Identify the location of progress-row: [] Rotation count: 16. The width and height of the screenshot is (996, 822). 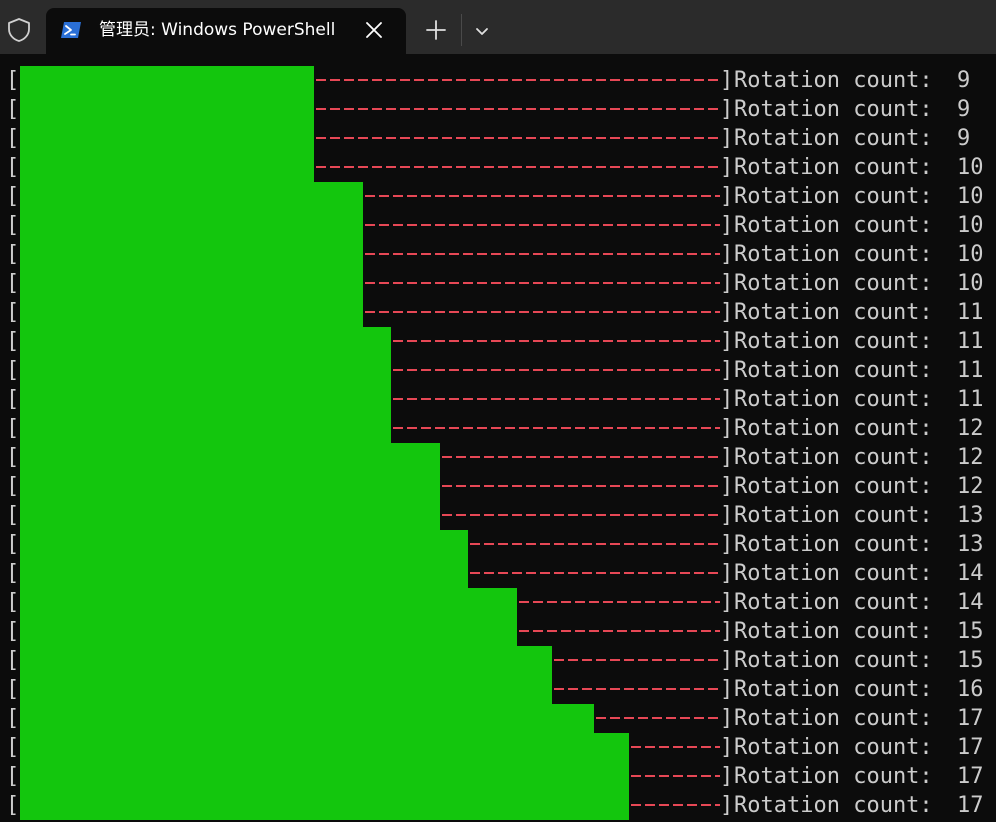
(498, 689).